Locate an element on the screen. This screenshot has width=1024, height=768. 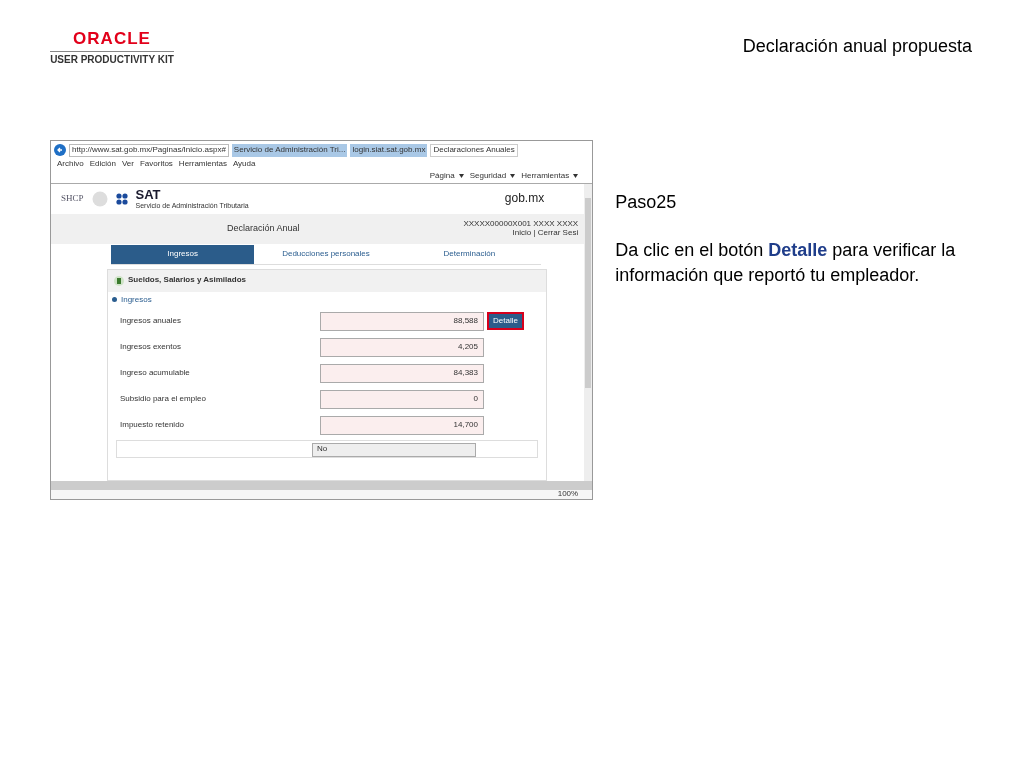
tab: Ingresos is located at coordinates (183, 254).